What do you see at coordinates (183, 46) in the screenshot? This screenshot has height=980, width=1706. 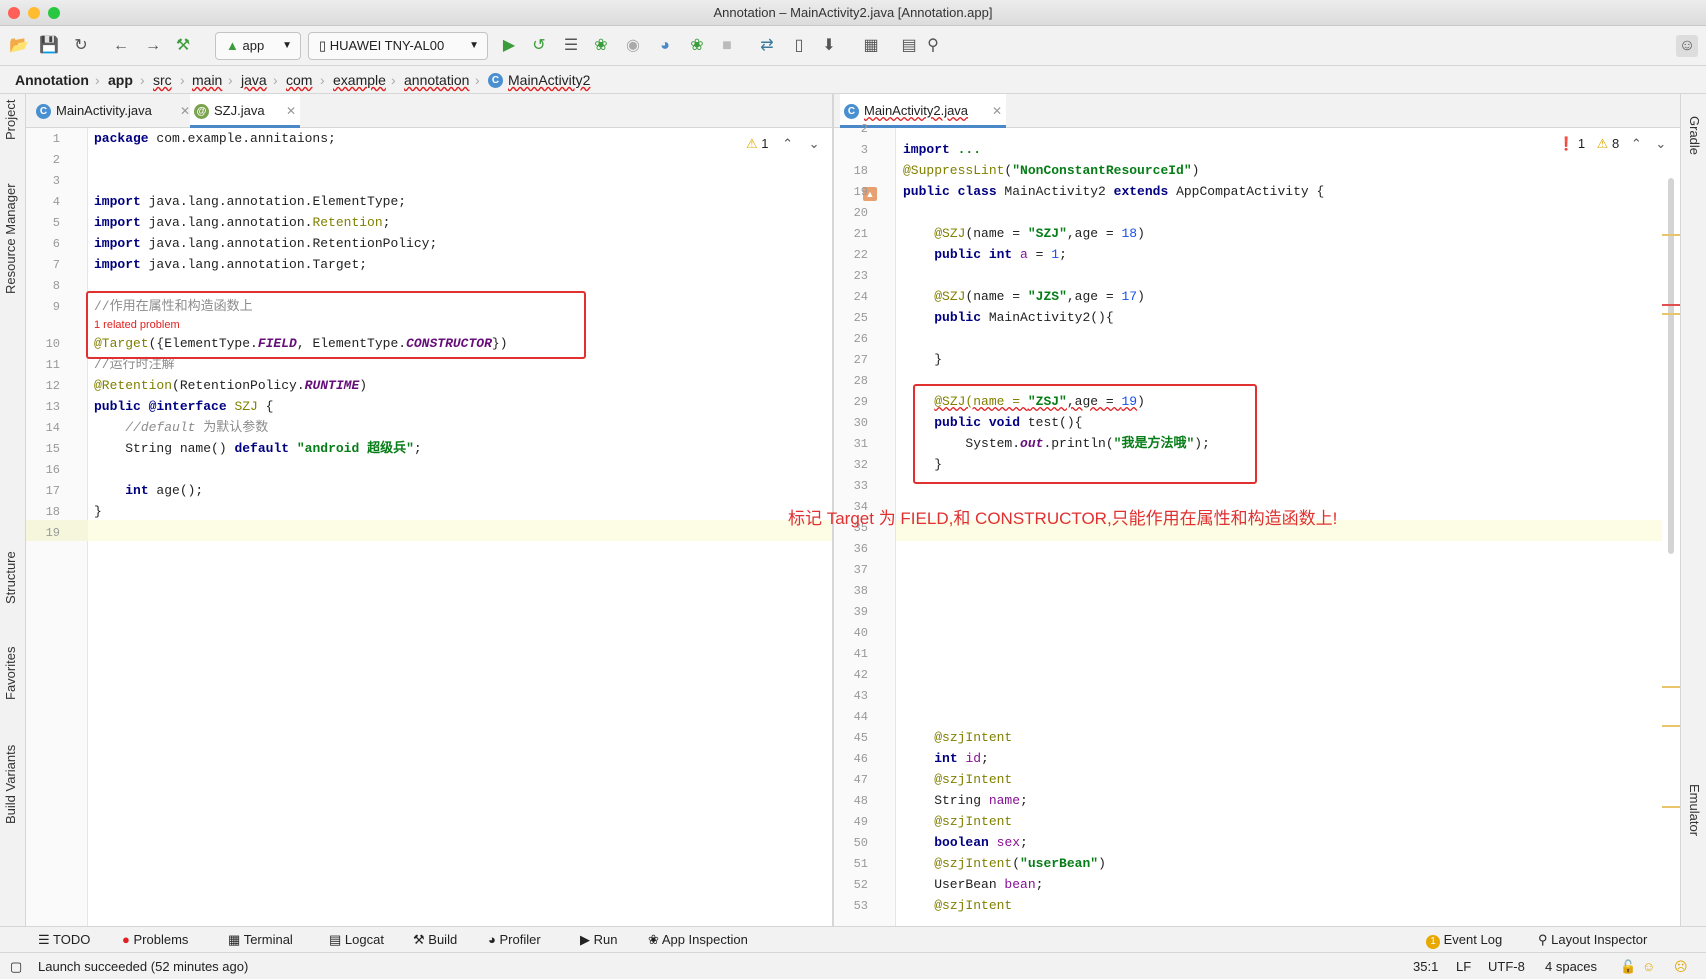 I see `build-hammer-icon: ⚒` at bounding box center [183, 46].